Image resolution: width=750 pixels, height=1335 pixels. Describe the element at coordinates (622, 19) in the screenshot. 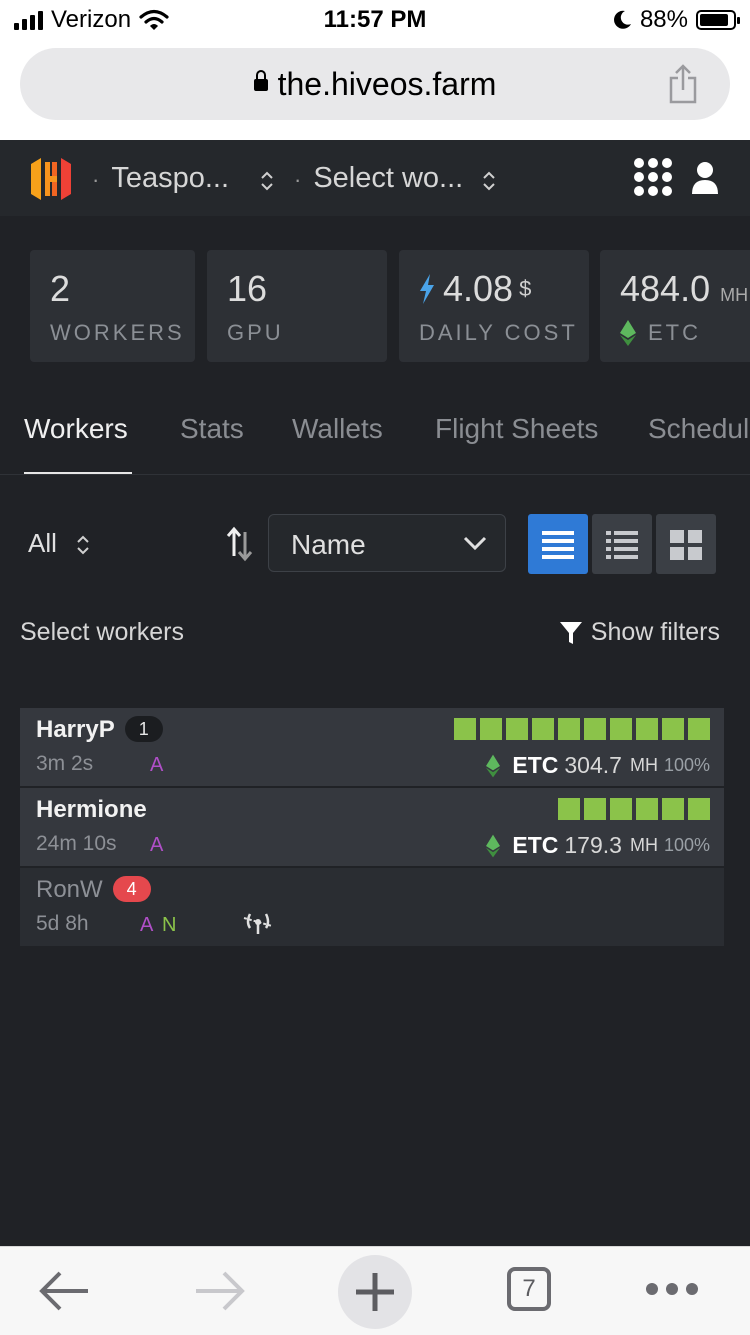

I see `moon-icon` at that location.